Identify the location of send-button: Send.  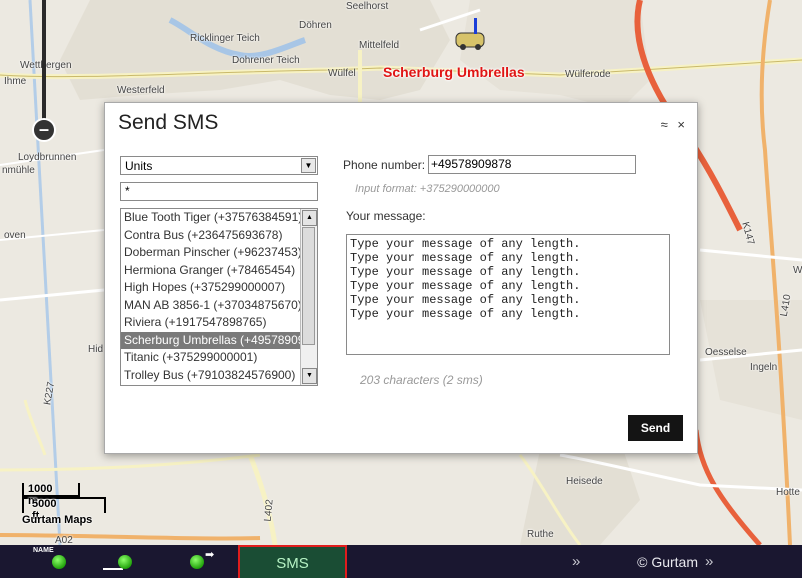
(655, 428).